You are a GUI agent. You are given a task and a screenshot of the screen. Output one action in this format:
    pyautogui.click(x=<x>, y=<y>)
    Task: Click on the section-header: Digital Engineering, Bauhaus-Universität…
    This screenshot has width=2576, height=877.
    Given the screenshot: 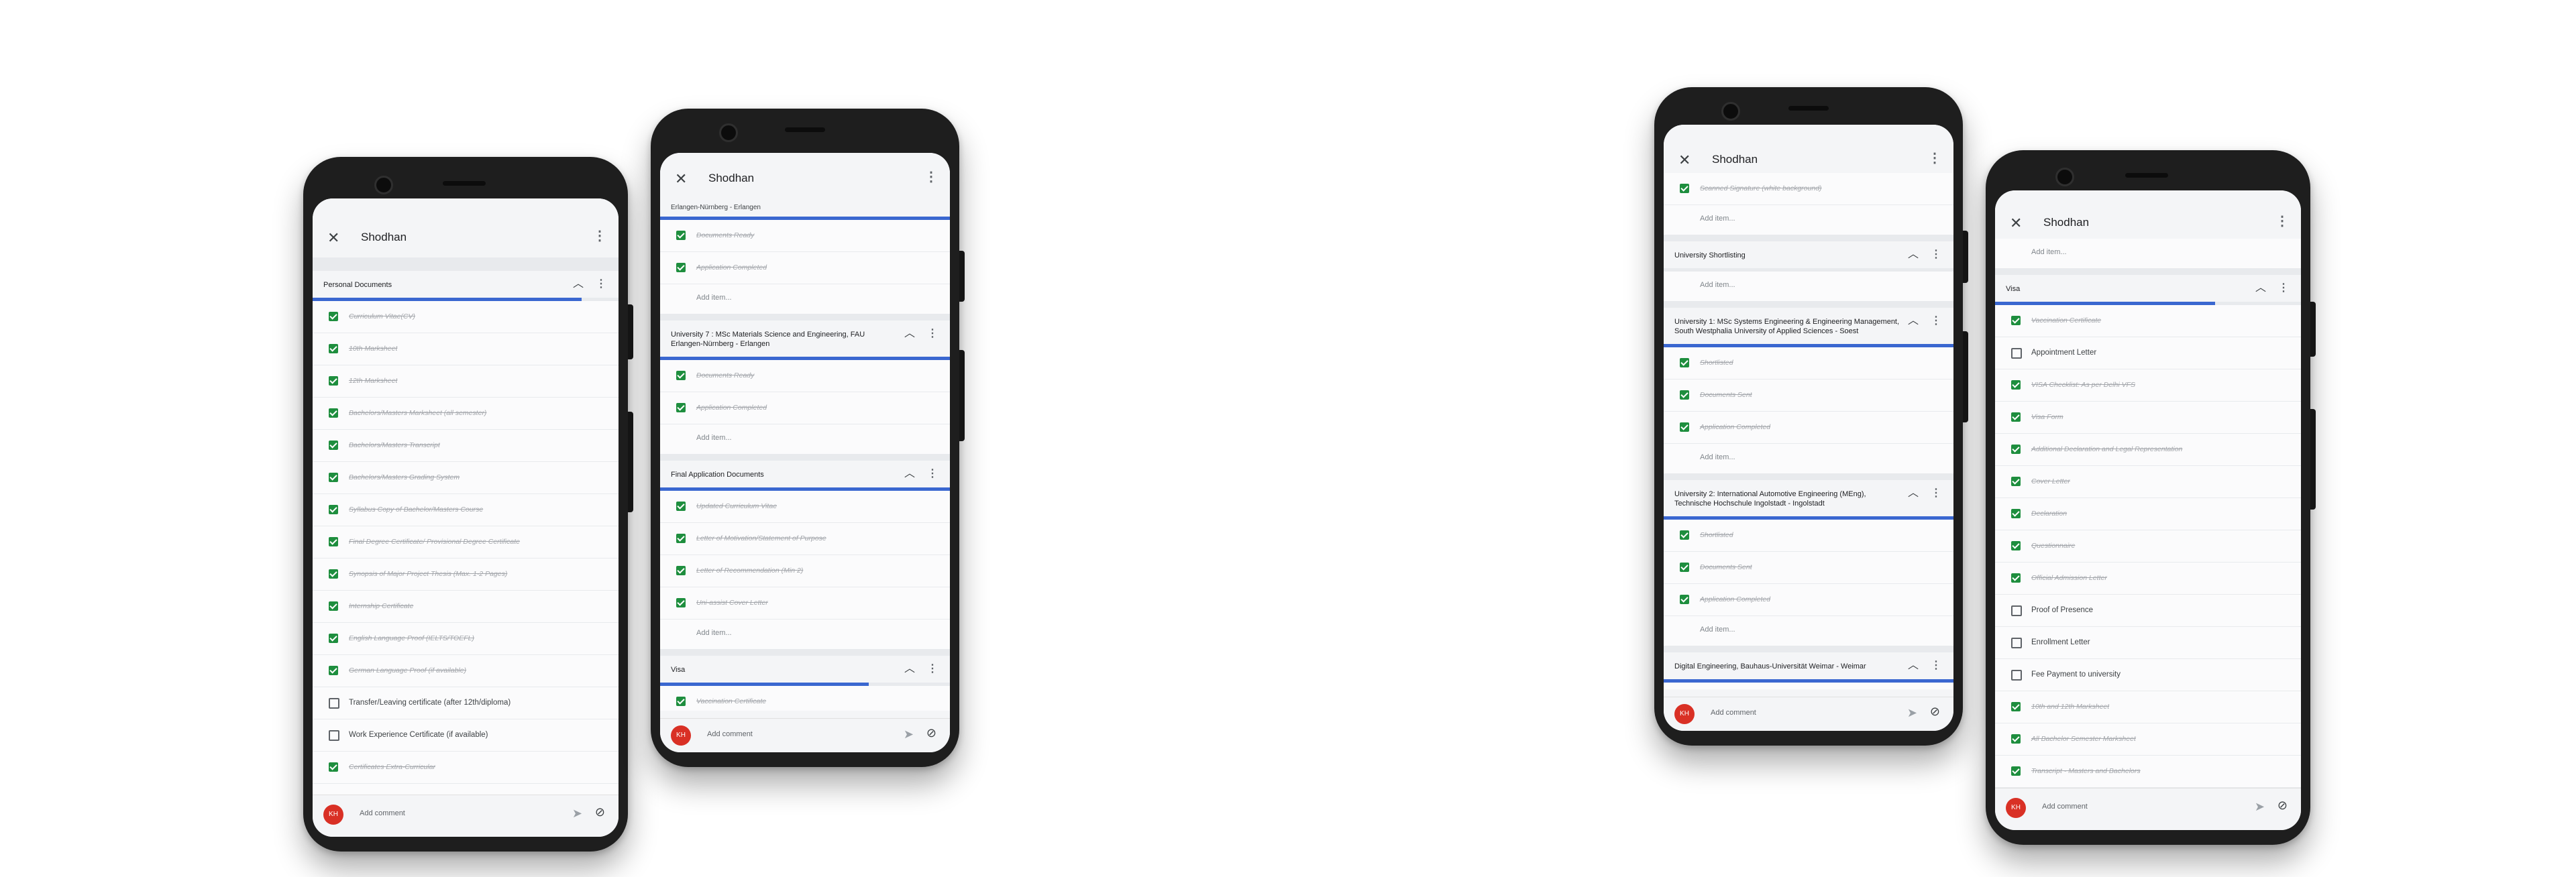 What is the action you would take?
    pyautogui.click(x=1808, y=664)
    